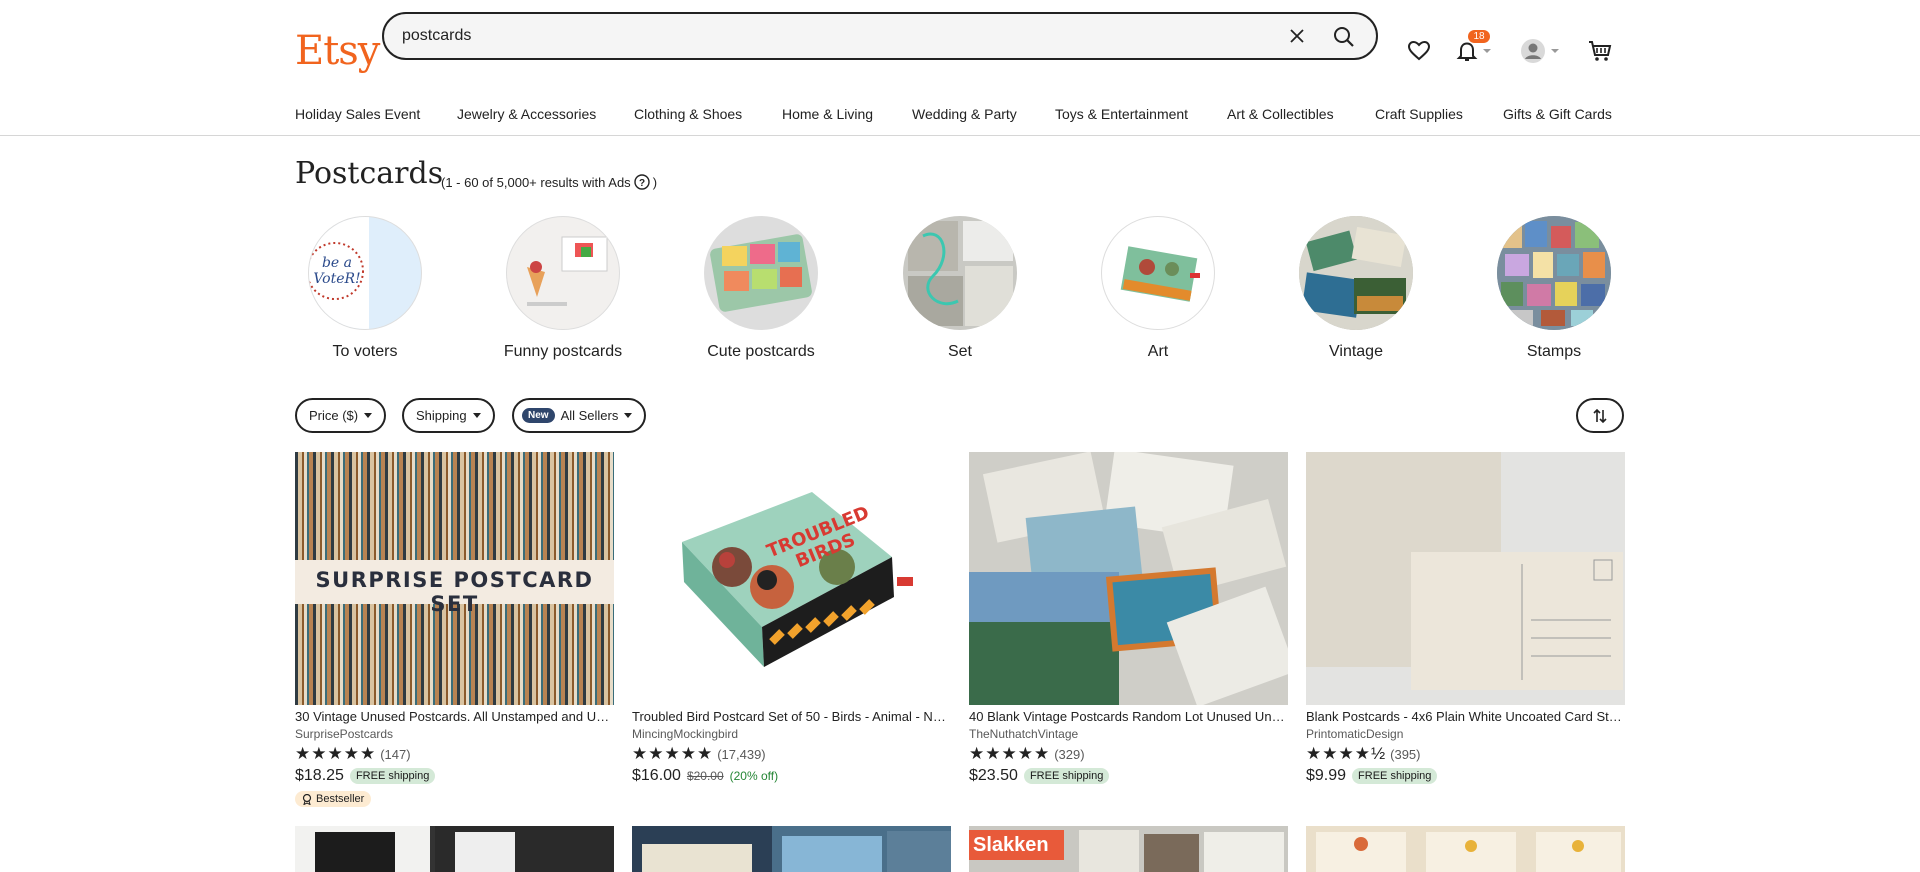 The height and width of the screenshot is (872, 1920). What do you see at coordinates (832, 36) in the screenshot?
I see `search-input` at bounding box center [832, 36].